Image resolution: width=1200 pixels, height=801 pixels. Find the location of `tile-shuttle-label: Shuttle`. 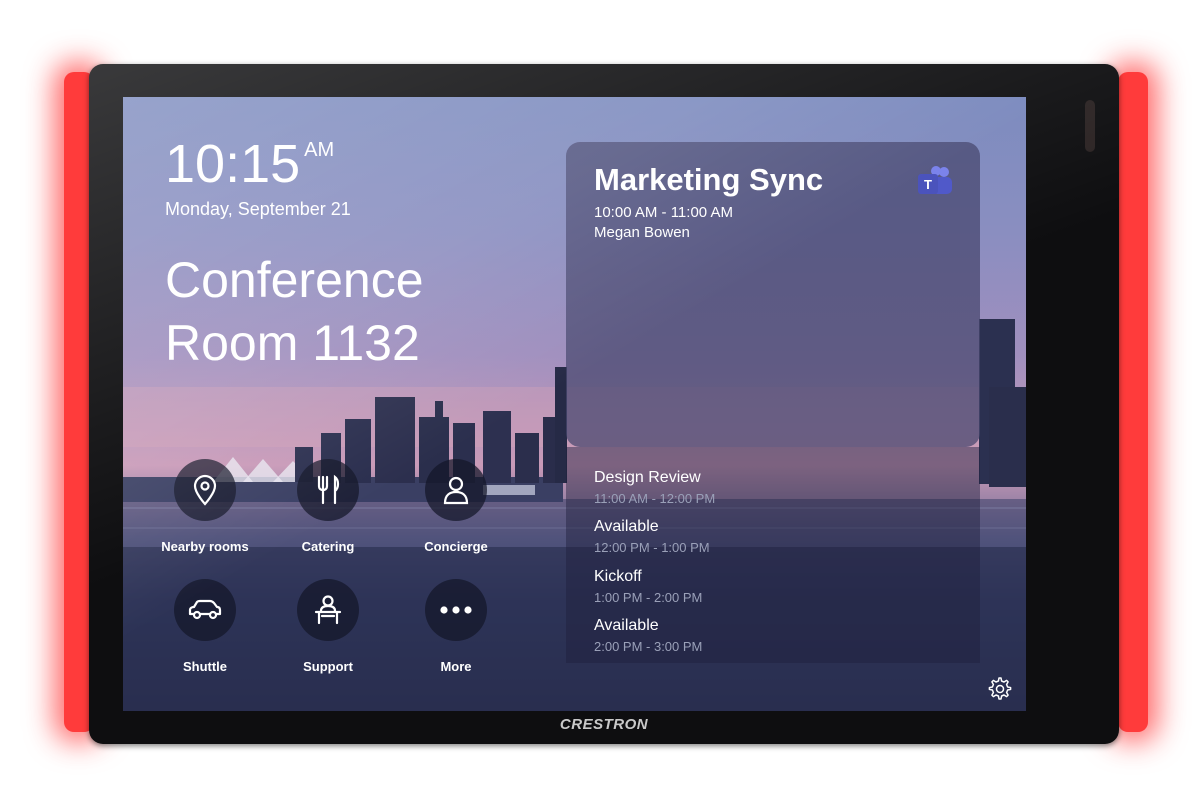

tile-shuttle-label: Shuttle is located at coordinates (205, 666).